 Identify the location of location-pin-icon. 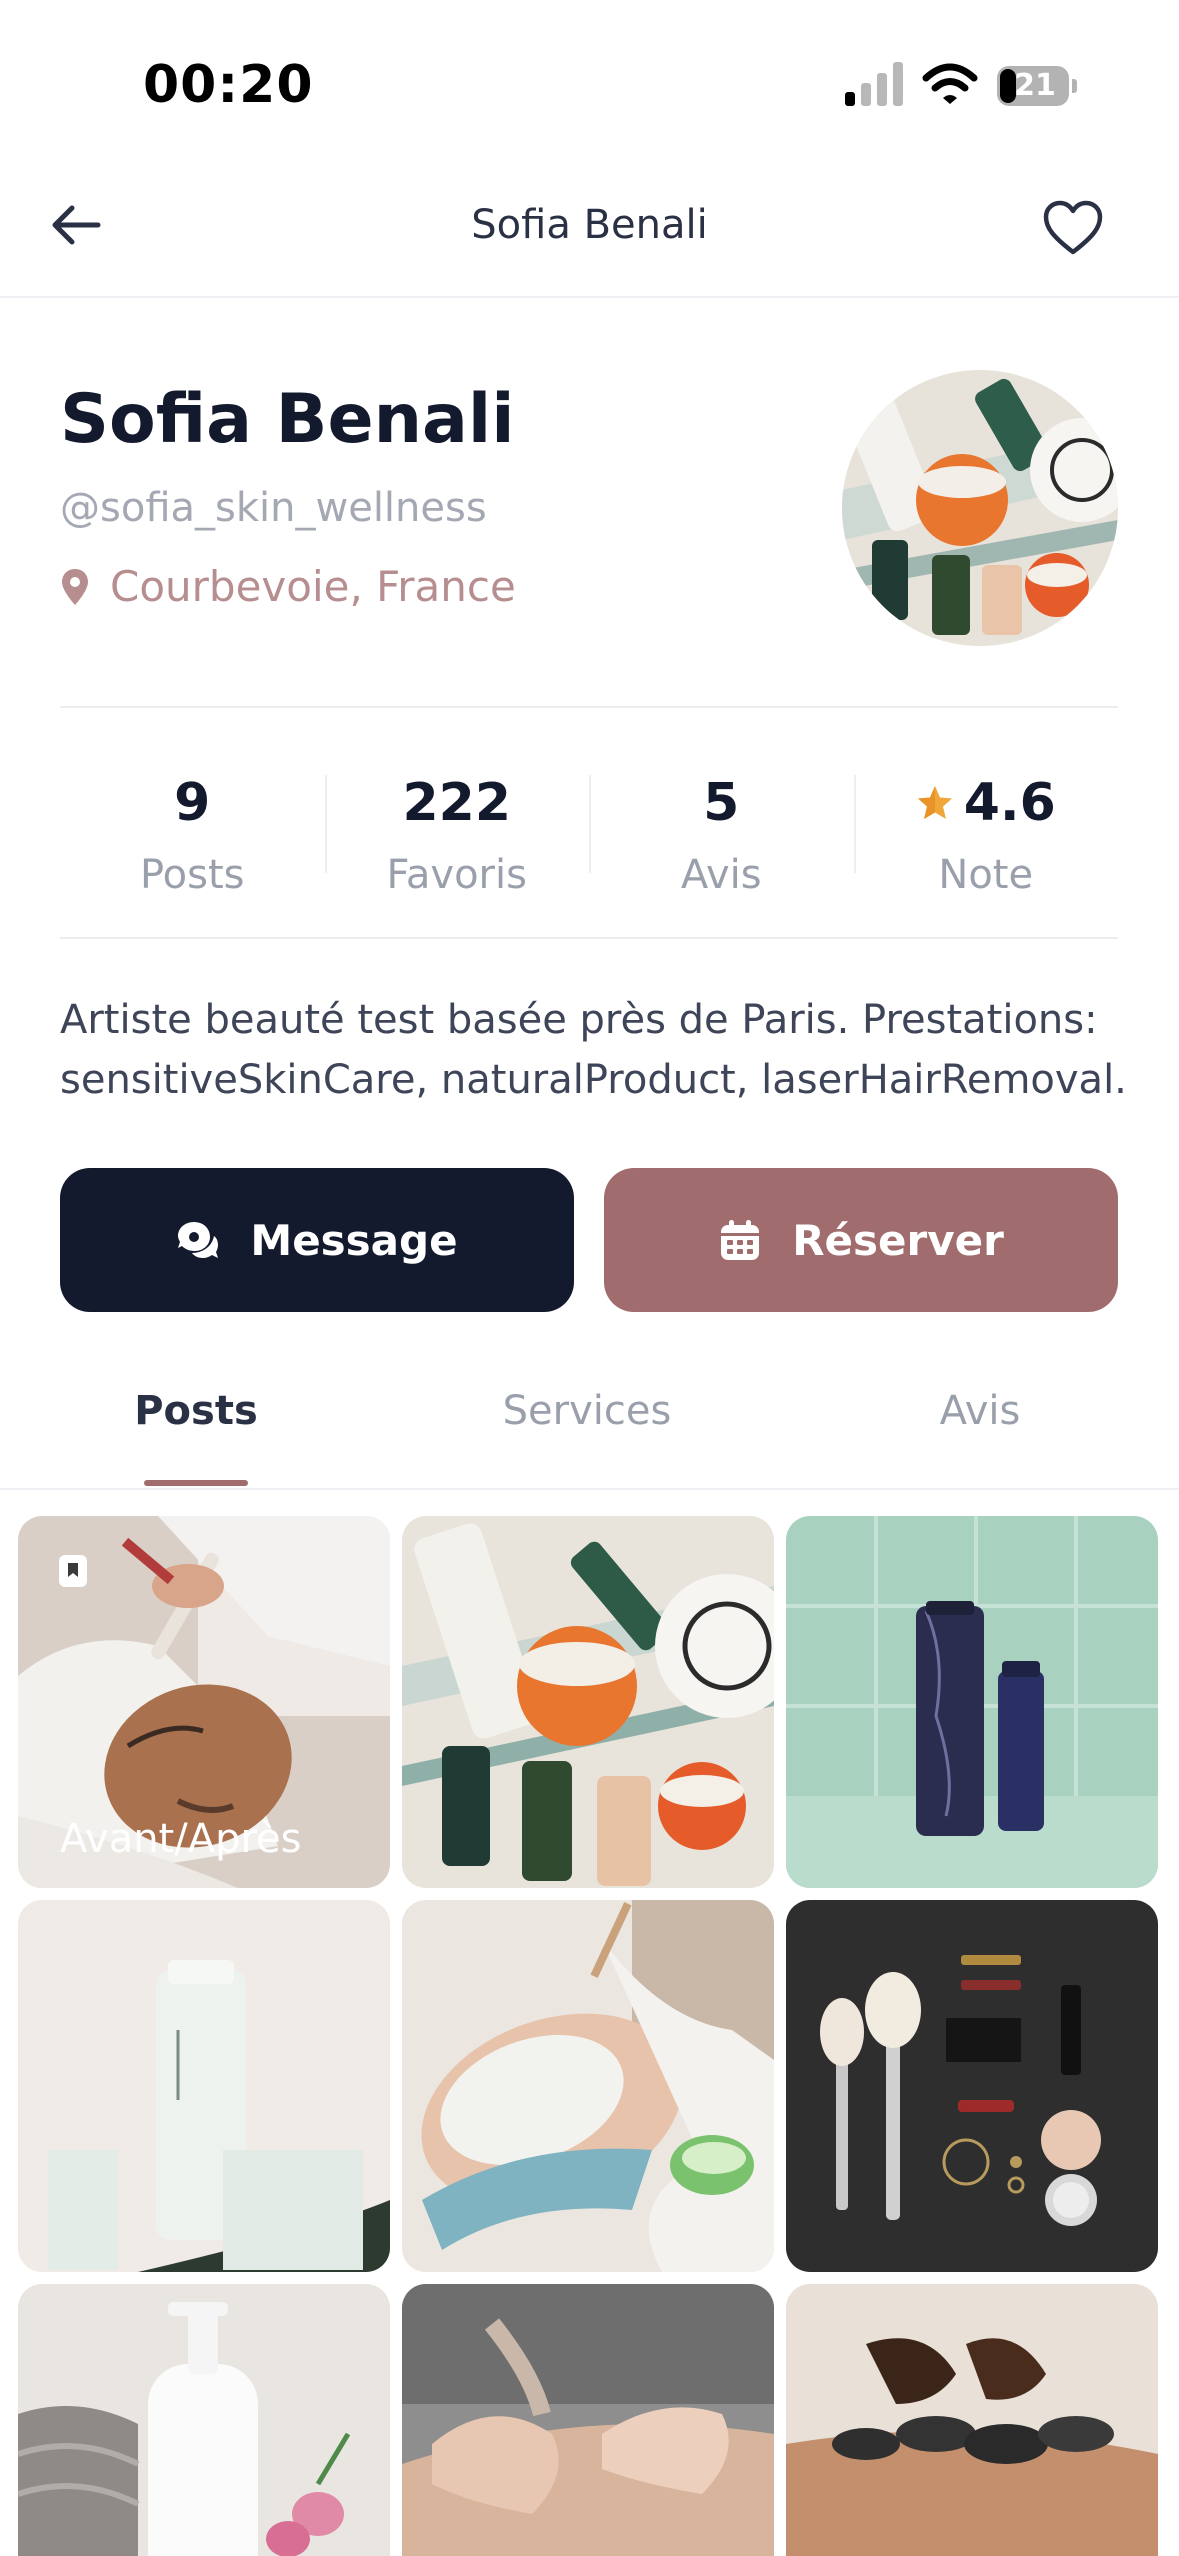
(75, 586).